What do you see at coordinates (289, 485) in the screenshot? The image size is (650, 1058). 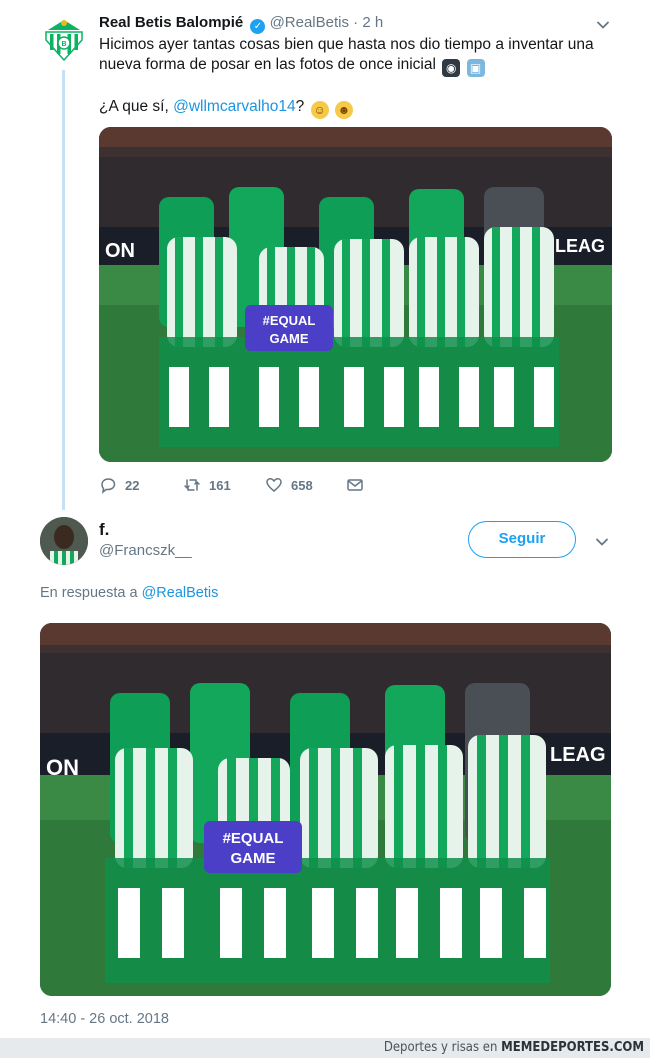 I see `like-action: 658` at bounding box center [289, 485].